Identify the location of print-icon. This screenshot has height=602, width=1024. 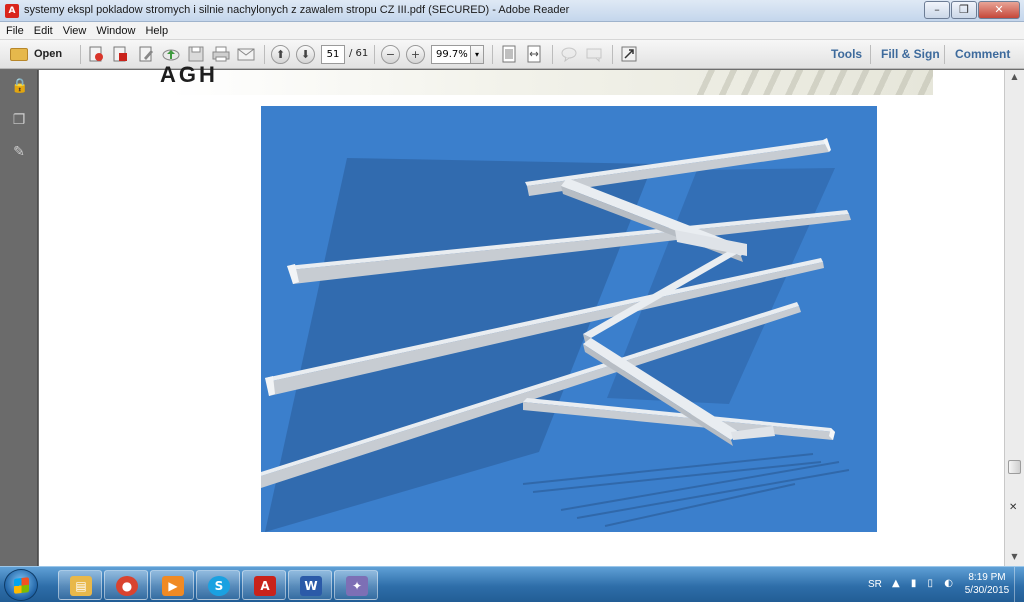
(221, 54).